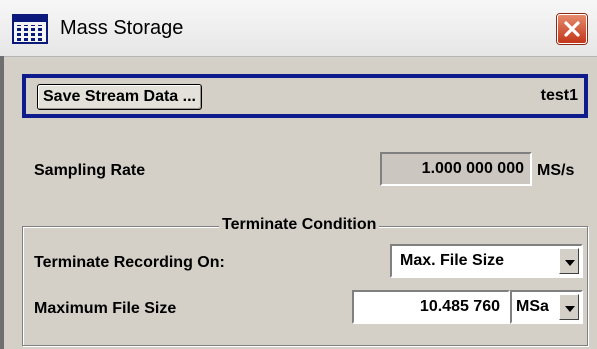 Image resolution: width=597 pixels, height=349 pixels. I want to click on terminate-recording-value: Max. File Size, so click(452, 260).